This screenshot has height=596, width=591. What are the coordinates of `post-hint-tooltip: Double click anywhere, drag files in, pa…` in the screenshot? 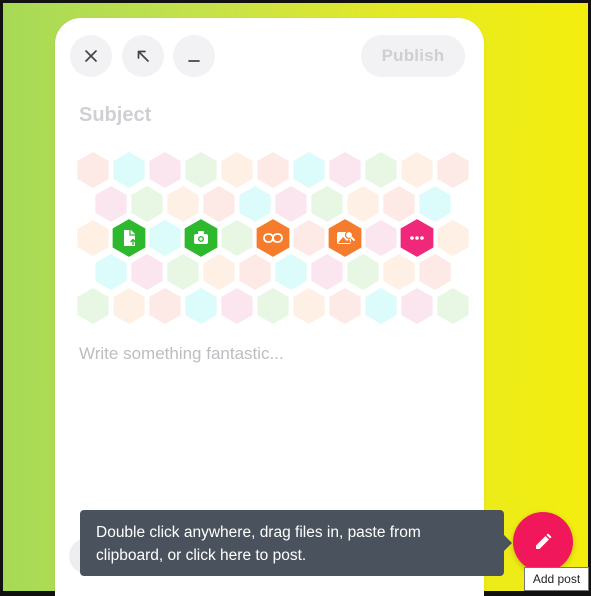 It's located at (296, 543).